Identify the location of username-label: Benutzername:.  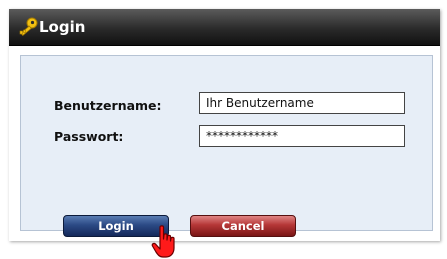
(108, 105).